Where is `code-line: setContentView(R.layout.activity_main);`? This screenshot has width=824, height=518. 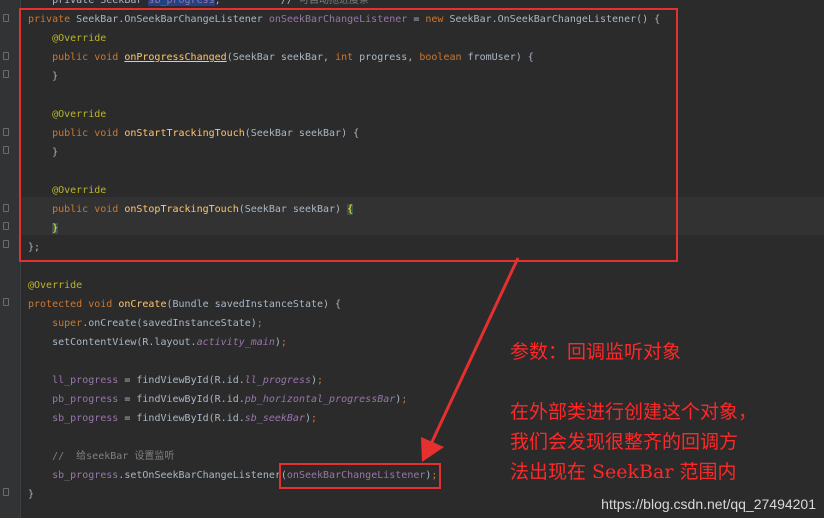
code-line: setContentView(R.layout.activity_main); is located at coordinates (157, 342).